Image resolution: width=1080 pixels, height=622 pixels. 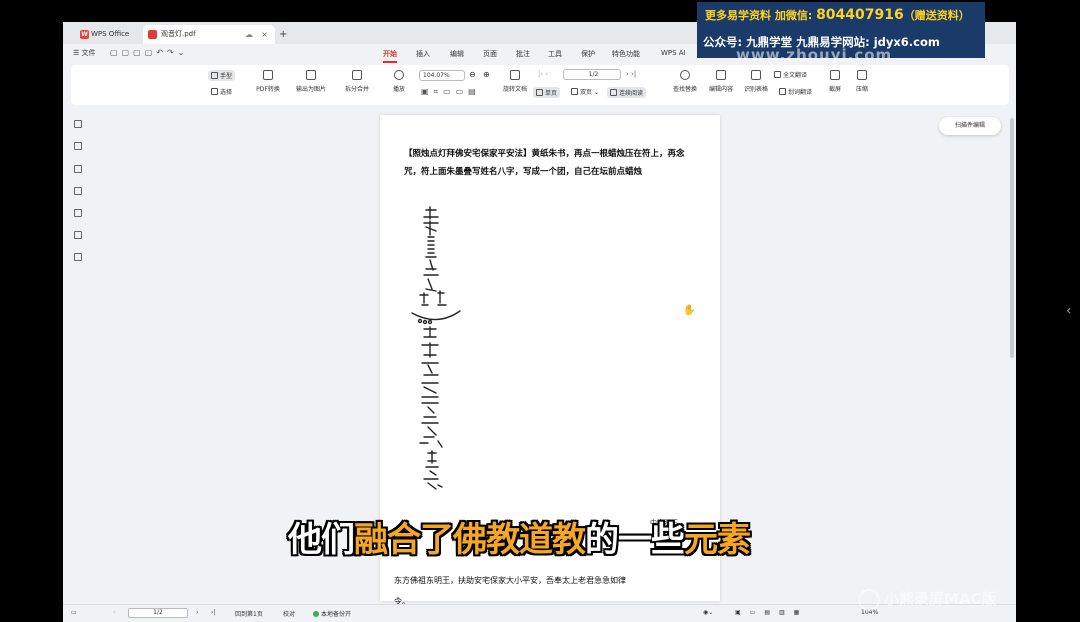 What do you see at coordinates (249, 613) in the screenshot?
I see `back-first-page-button: 回到第1页` at bounding box center [249, 613].